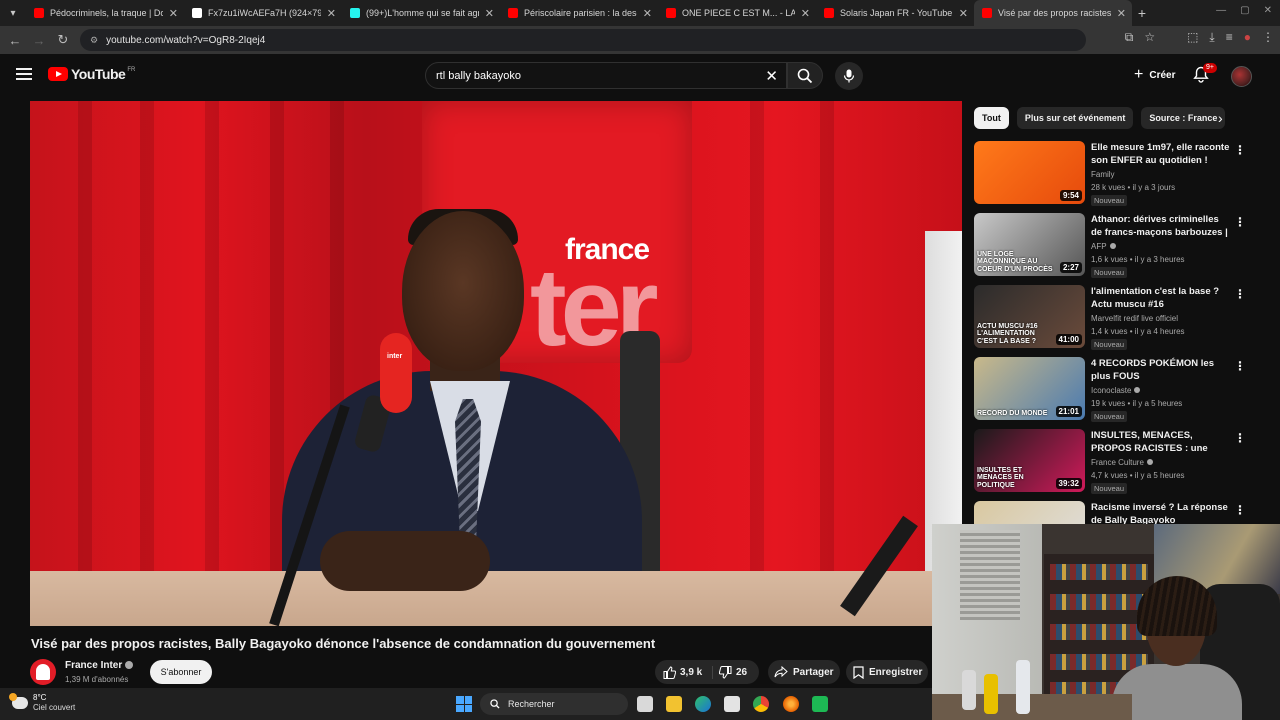 The width and height of the screenshot is (1280, 720). What do you see at coordinates (1229, 37) in the screenshot?
I see `media-controls-icon: ≡` at bounding box center [1229, 37].